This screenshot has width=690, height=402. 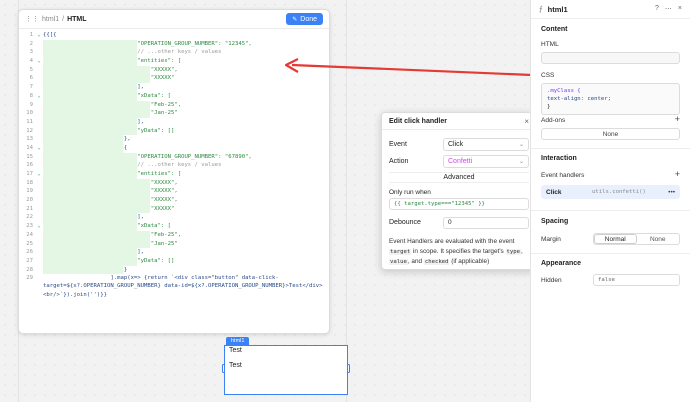 What do you see at coordinates (238, 341) in the screenshot?
I see `component-tag: html1` at bounding box center [238, 341].